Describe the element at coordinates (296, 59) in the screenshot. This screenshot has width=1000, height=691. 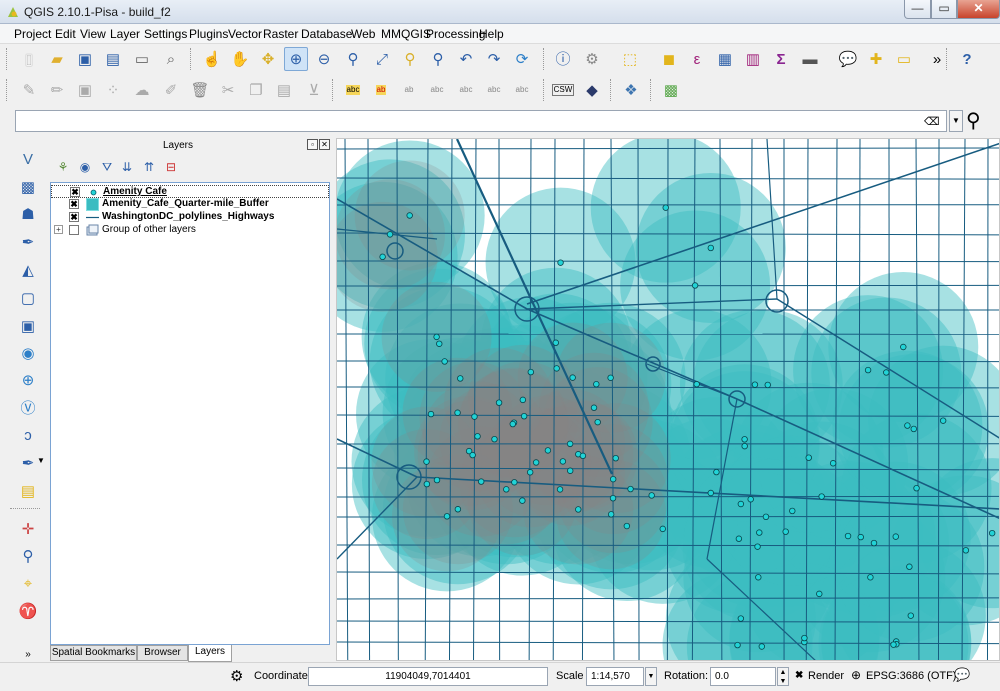
I see `zoom-in-button: ⊕` at that location.